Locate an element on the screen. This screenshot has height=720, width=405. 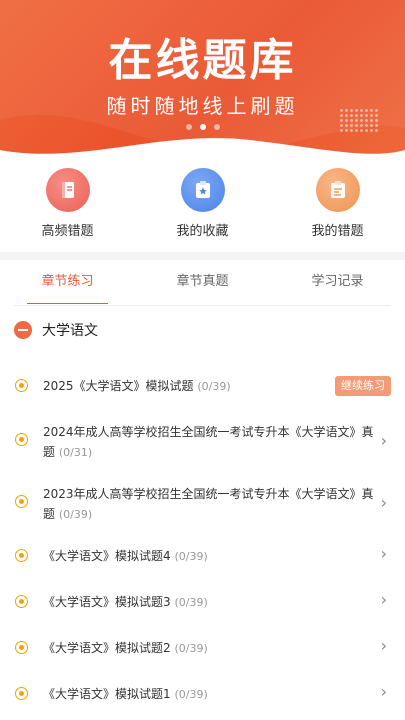
item-title: 《大学语文》模拟试题4 is located at coordinates (107, 556).